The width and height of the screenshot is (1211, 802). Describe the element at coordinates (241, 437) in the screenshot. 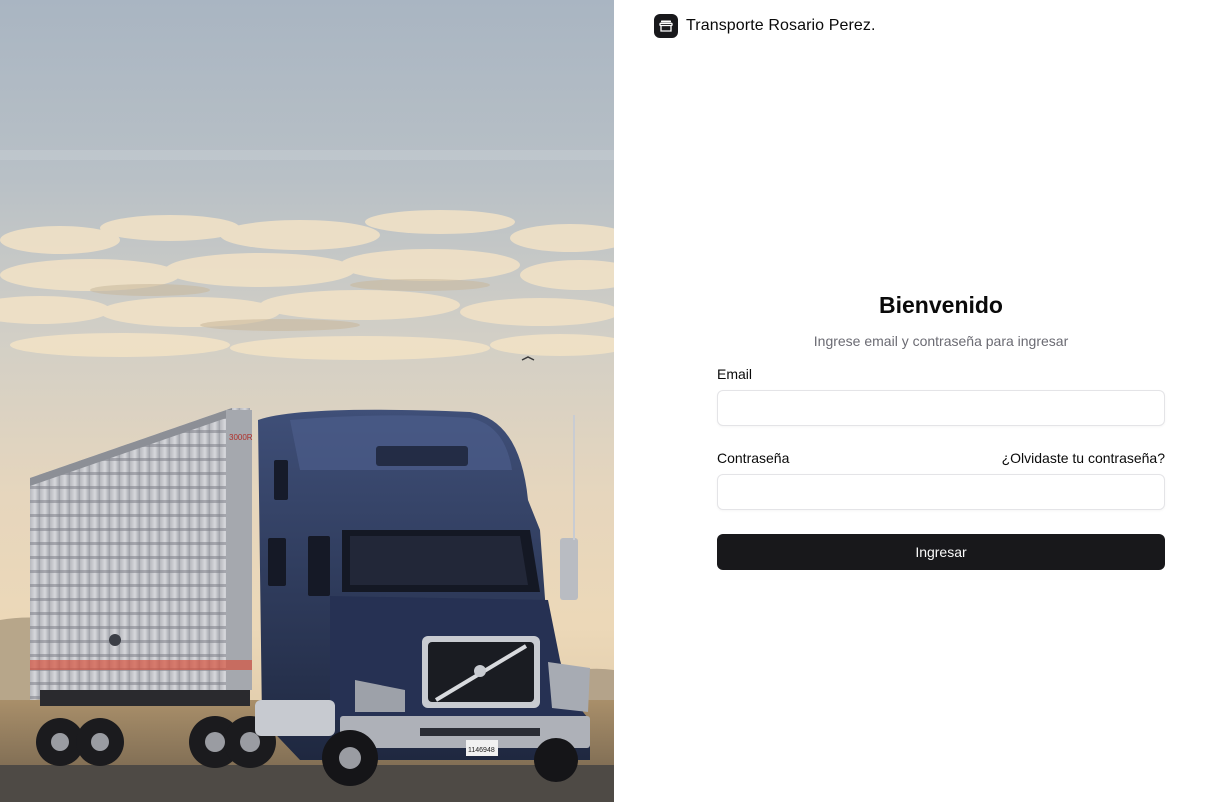

I see `svg-text: 3000R` at that location.